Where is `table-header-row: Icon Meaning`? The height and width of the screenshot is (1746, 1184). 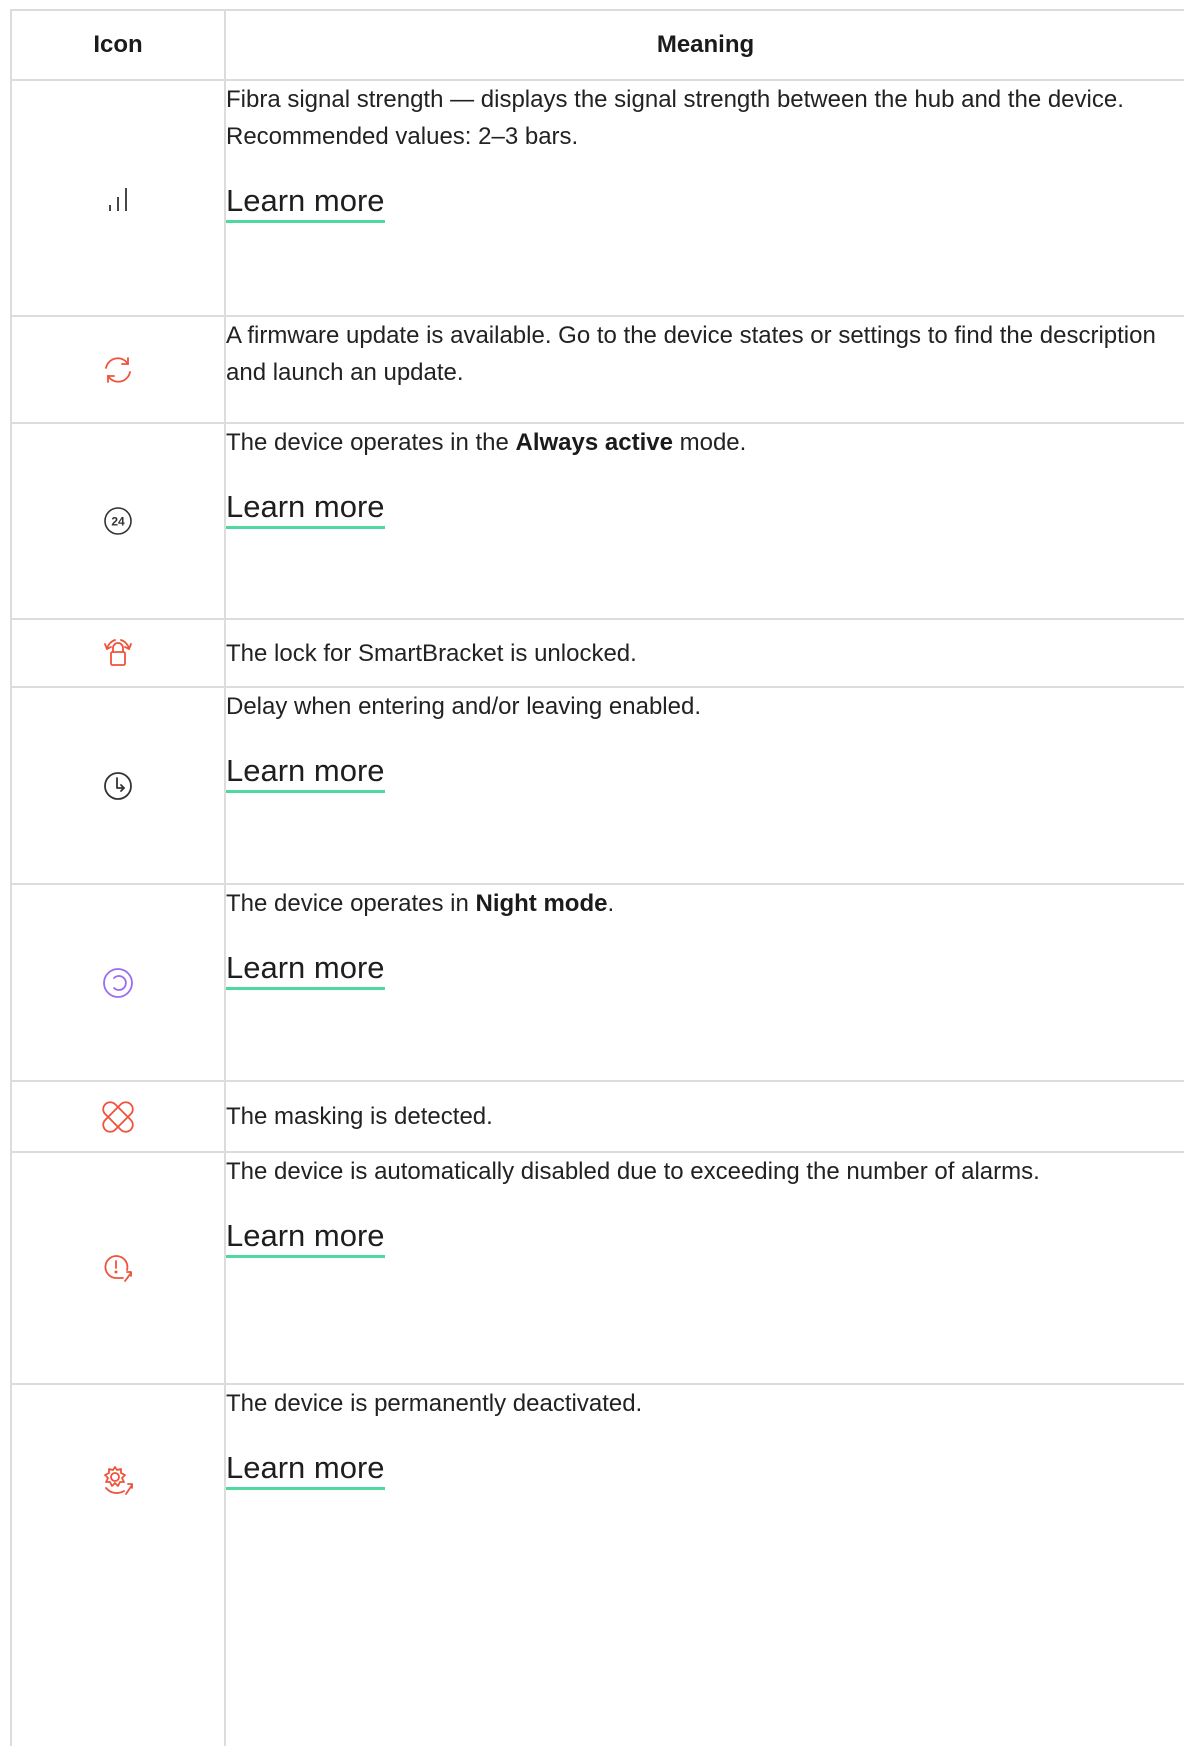
table-header-row: Icon Meaning is located at coordinates (597, 45).